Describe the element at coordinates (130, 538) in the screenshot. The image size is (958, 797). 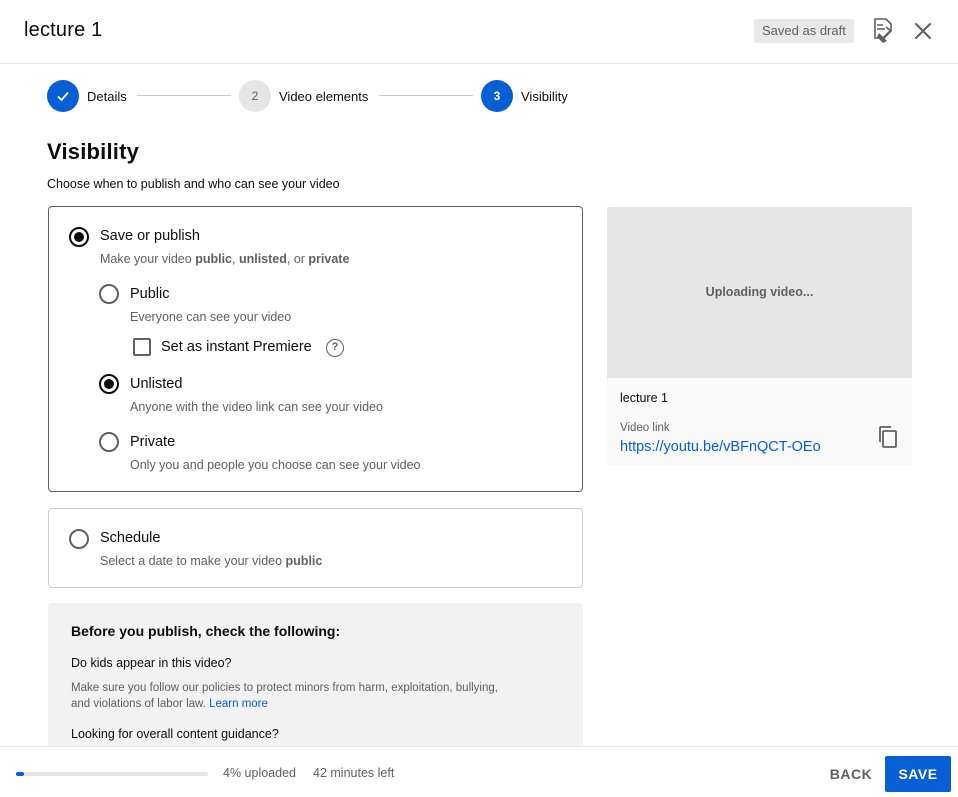
I see `schedule-label: Schedule` at that location.